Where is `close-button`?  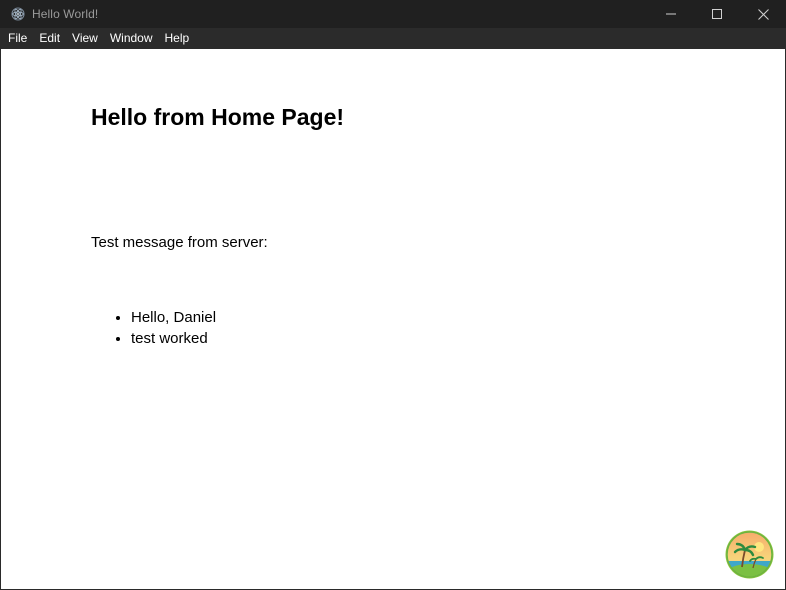 close-button is located at coordinates (763, 14).